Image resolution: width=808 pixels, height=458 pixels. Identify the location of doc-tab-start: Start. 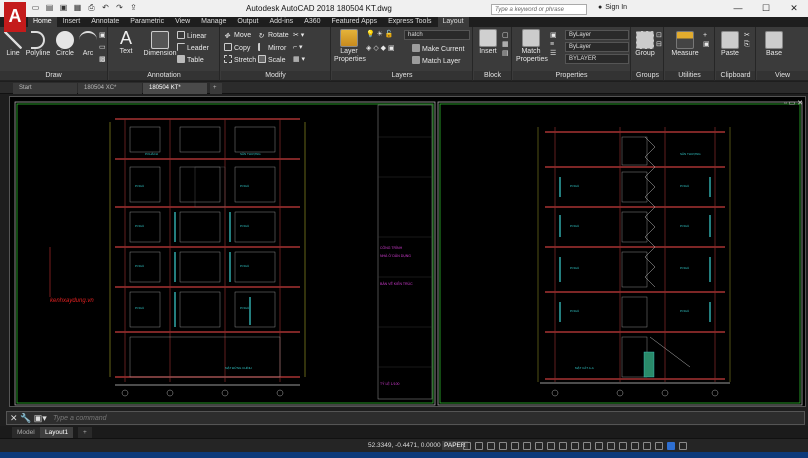
(45, 88).